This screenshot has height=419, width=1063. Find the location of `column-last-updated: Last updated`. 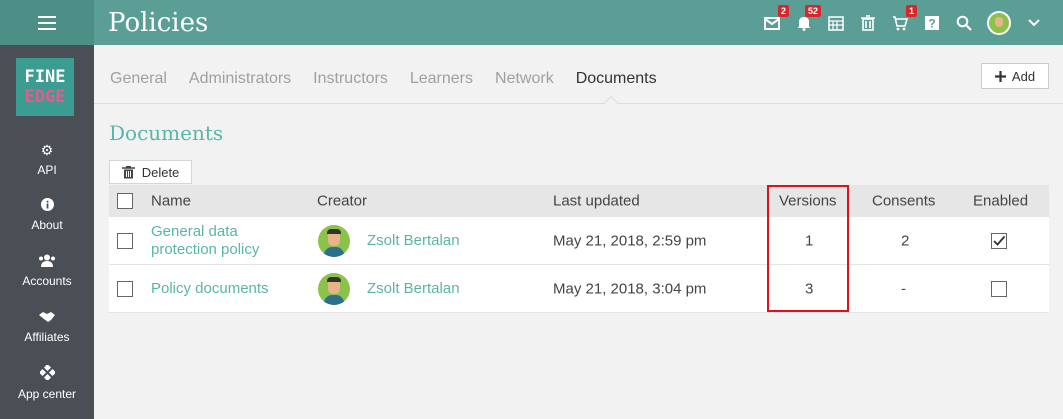

column-last-updated: Last updated is located at coordinates (596, 201).